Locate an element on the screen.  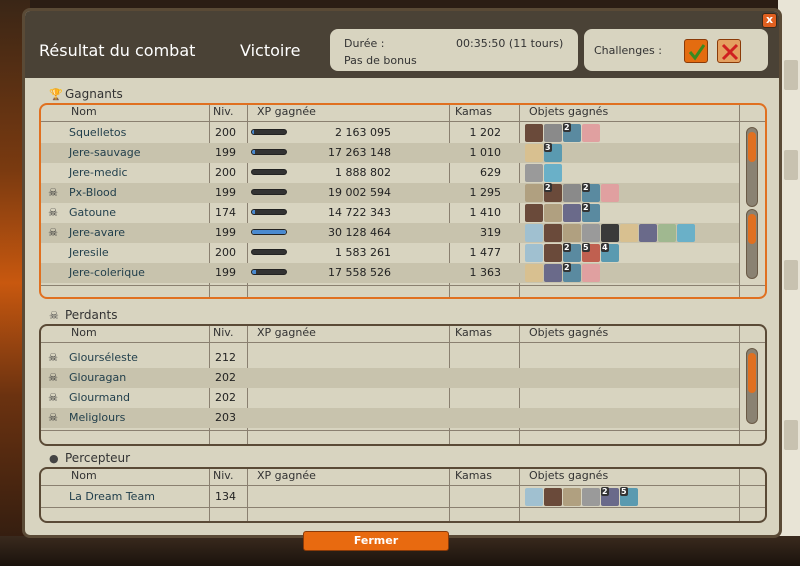
table-row: ☠ Glourséleste 212 is located at coordinates (390, 358).